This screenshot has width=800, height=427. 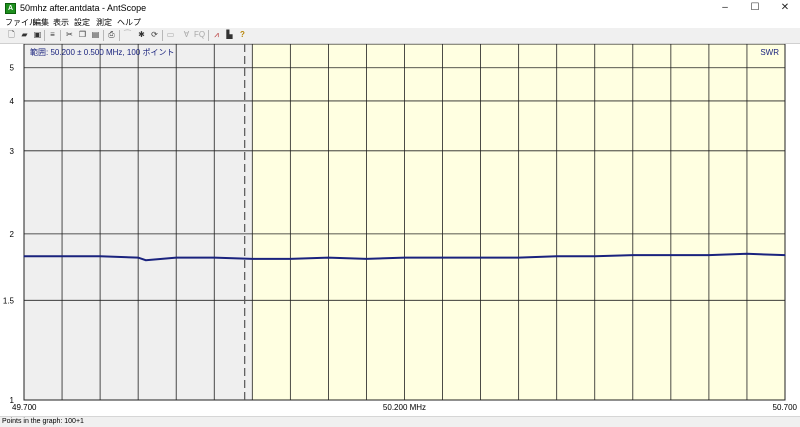 What do you see at coordinates (725, 8) in the screenshot?
I see `minimize-button: –` at bounding box center [725, 8].